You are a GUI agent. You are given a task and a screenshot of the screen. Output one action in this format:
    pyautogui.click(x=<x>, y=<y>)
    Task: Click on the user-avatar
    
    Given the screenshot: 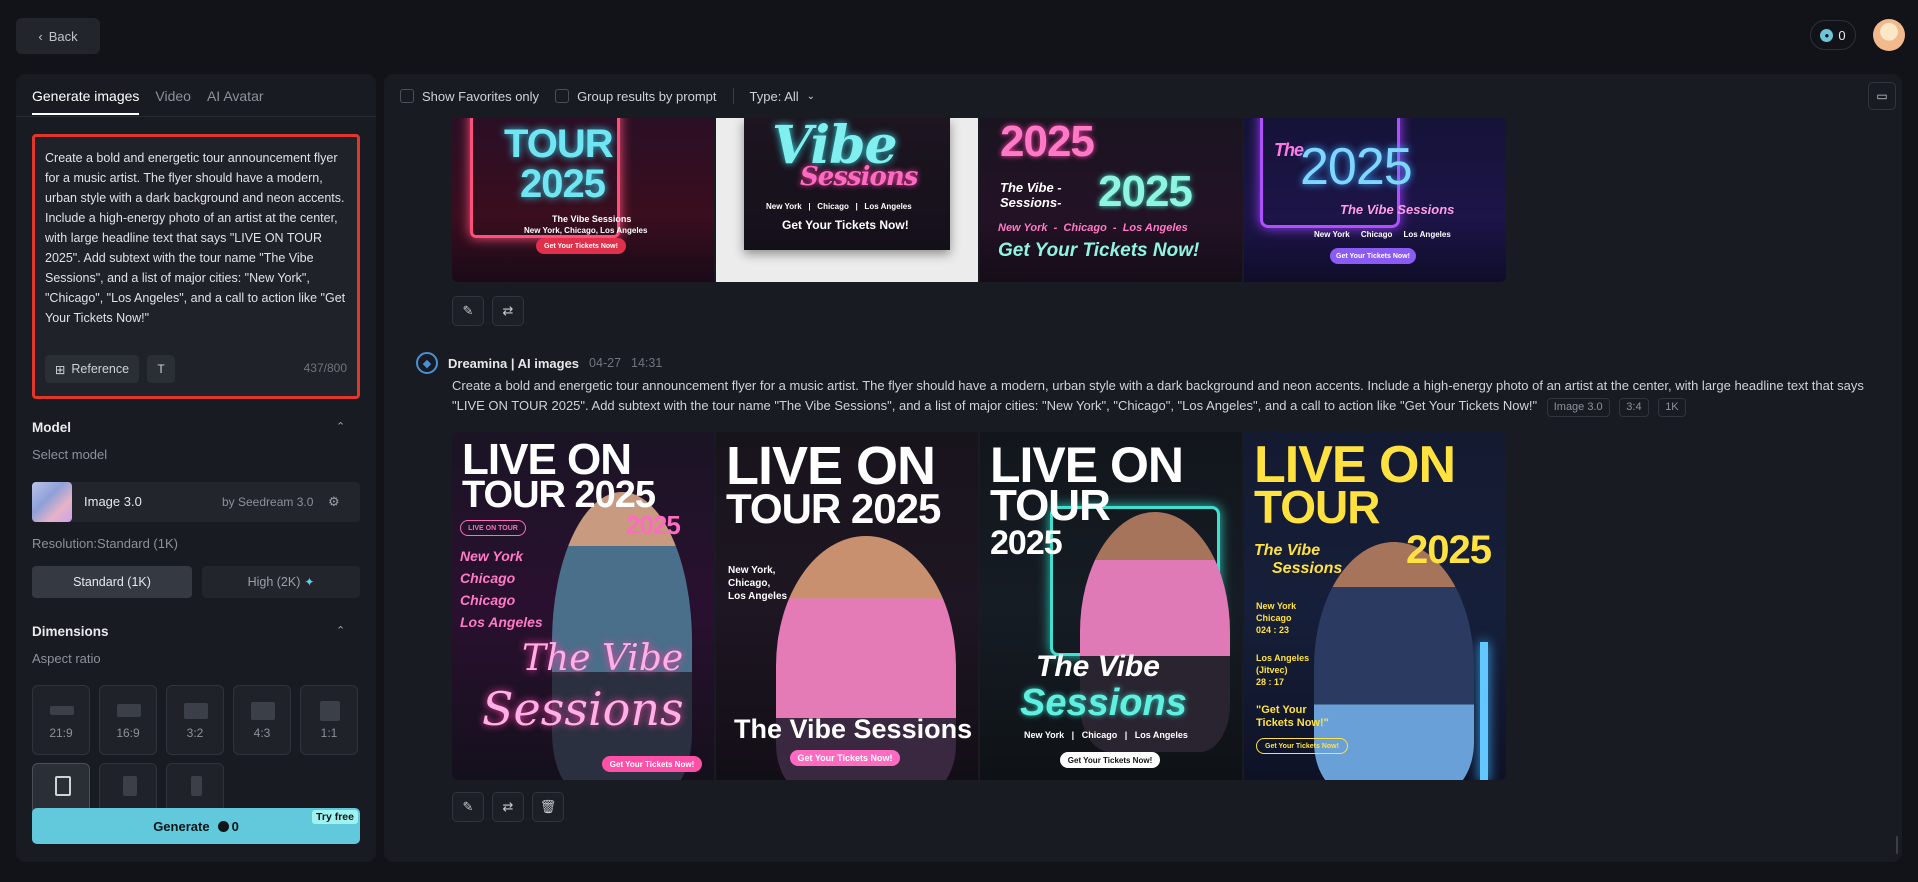 What is the action you would take?
    pyautogui.click(x=1889, y=35)
    